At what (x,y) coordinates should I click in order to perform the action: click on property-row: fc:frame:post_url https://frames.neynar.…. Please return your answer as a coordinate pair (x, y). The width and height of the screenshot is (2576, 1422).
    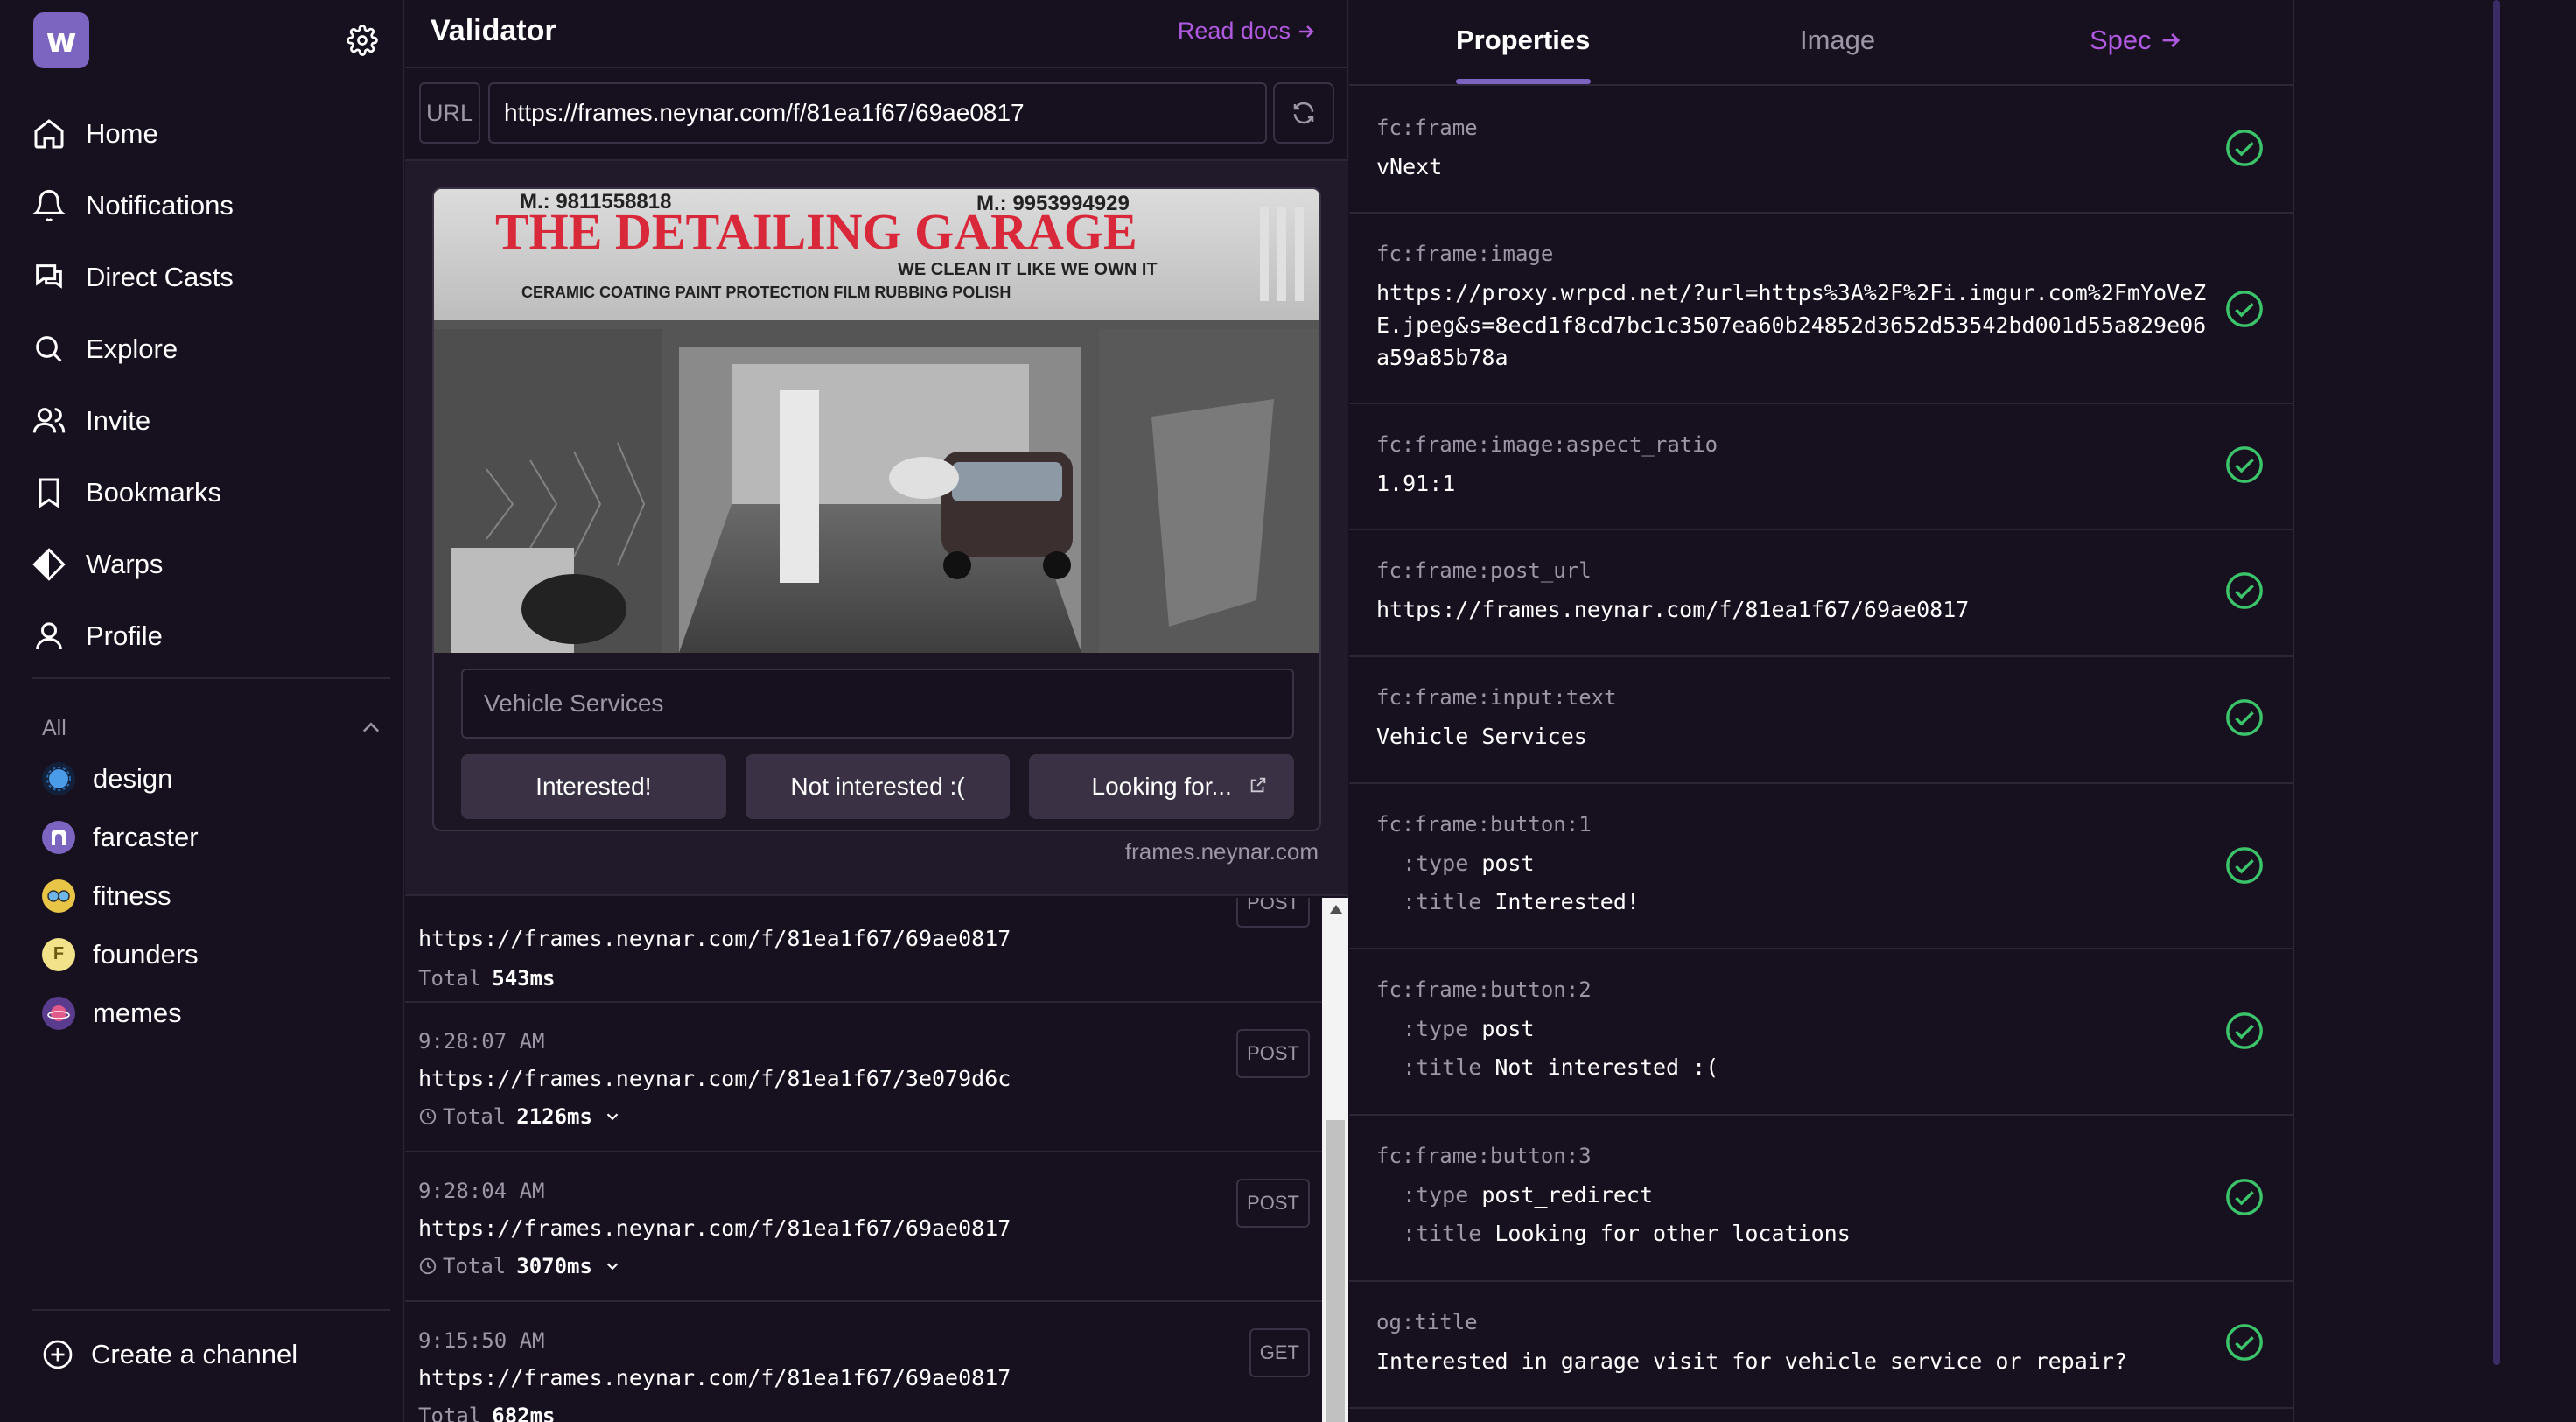
    Looking at the image, I should click on (1821, 593).